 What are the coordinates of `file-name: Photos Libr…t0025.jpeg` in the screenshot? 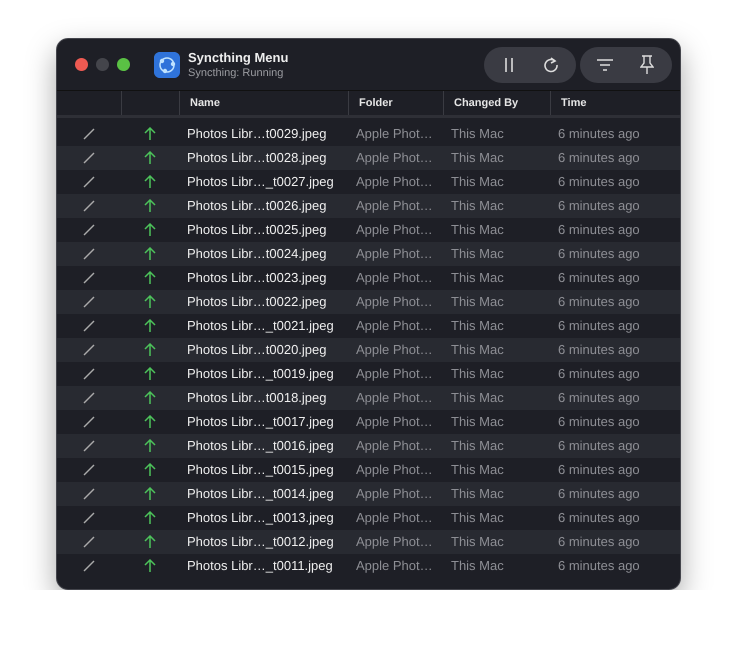 It's located at (257, 230).